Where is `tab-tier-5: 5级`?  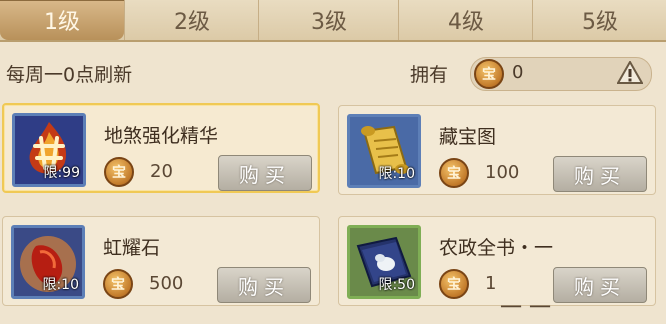
tab-tier-5: 5级 is located at coordinates (599, 20).